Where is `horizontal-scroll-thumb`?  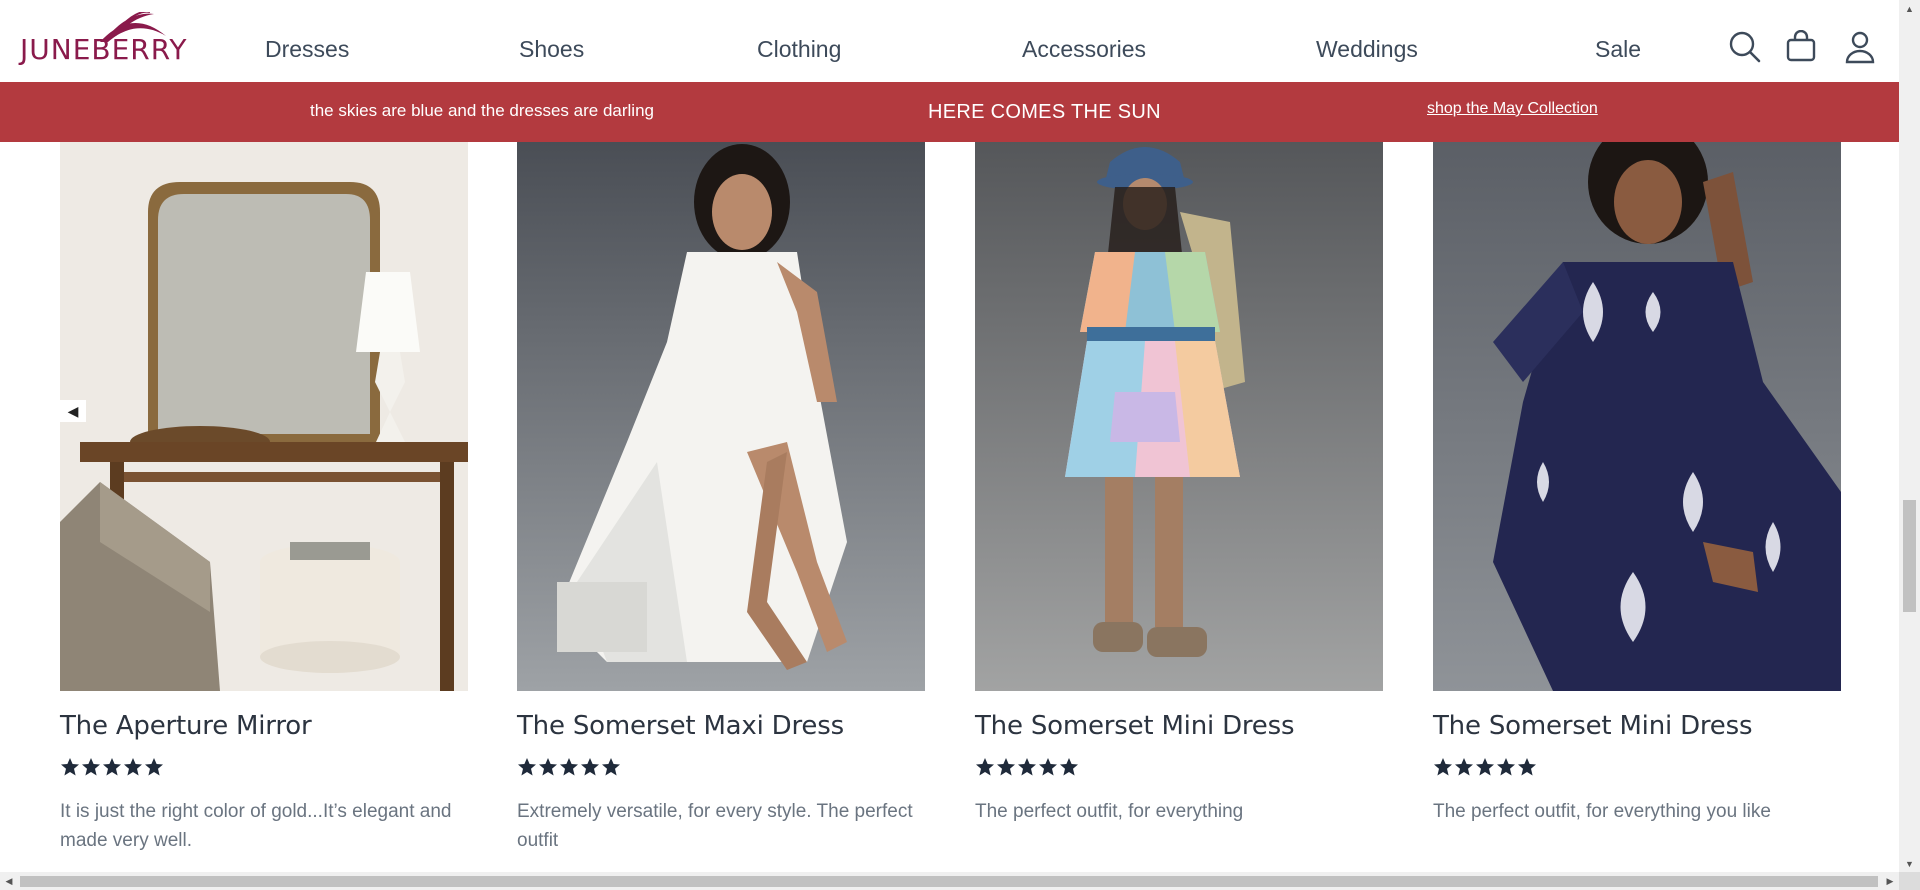 horizontal-scroll-thumb is located at coordinates (949, 881).